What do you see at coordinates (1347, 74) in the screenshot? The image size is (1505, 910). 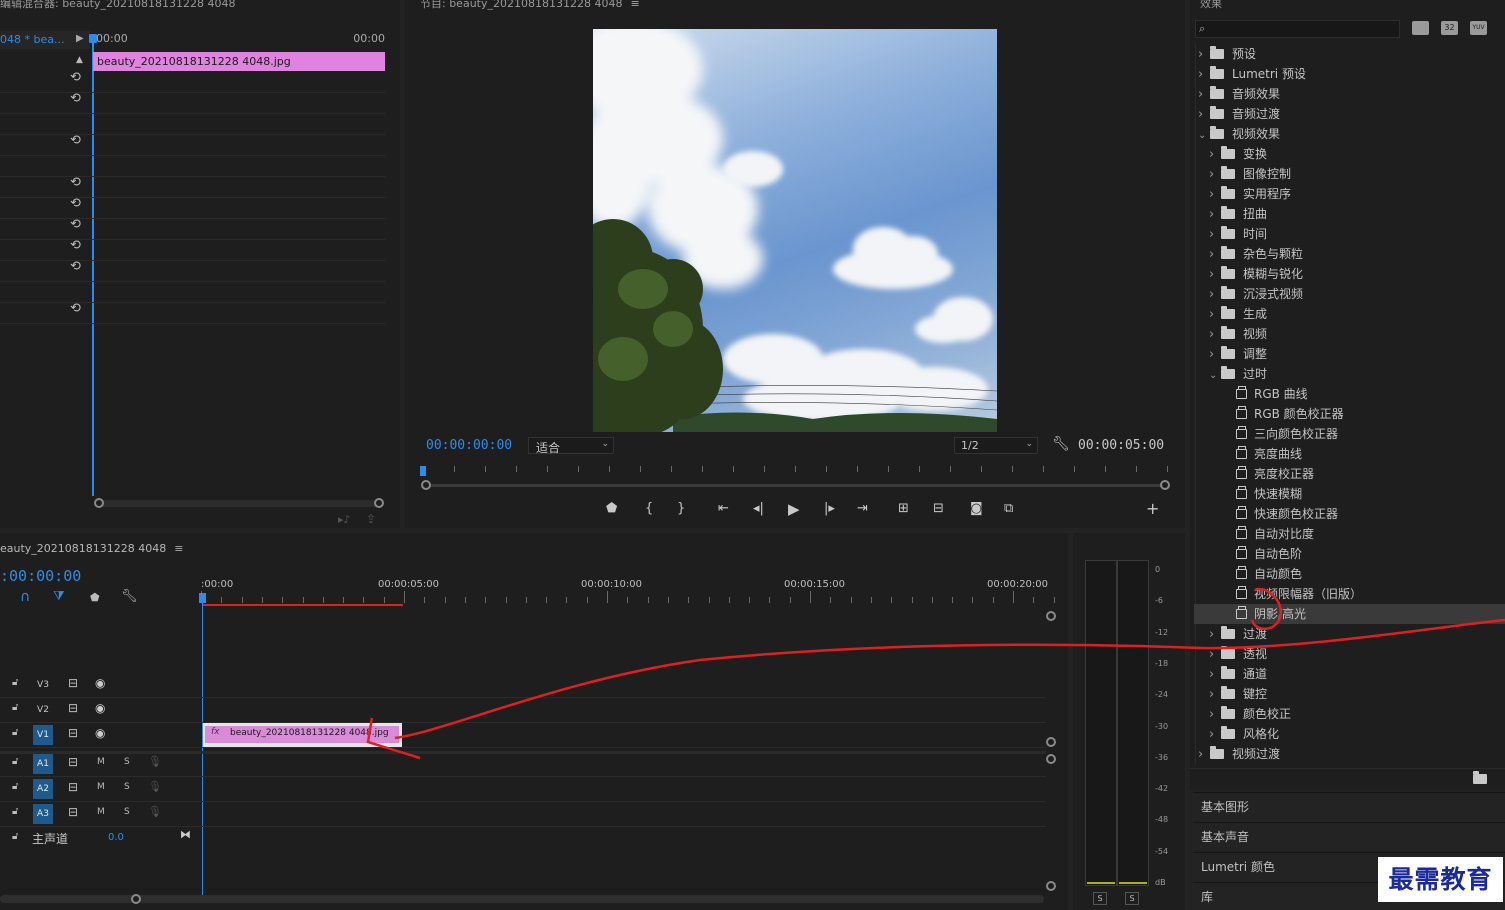 I see `effect-folder: › Lumetri 预设` at bounding box center [1347, 74].